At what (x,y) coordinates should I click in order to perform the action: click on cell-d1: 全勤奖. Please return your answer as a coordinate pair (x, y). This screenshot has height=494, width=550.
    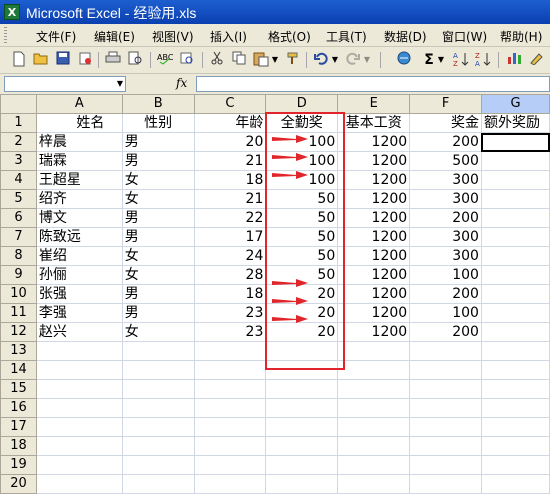
    Looking at the image, I should click on (302, 123).